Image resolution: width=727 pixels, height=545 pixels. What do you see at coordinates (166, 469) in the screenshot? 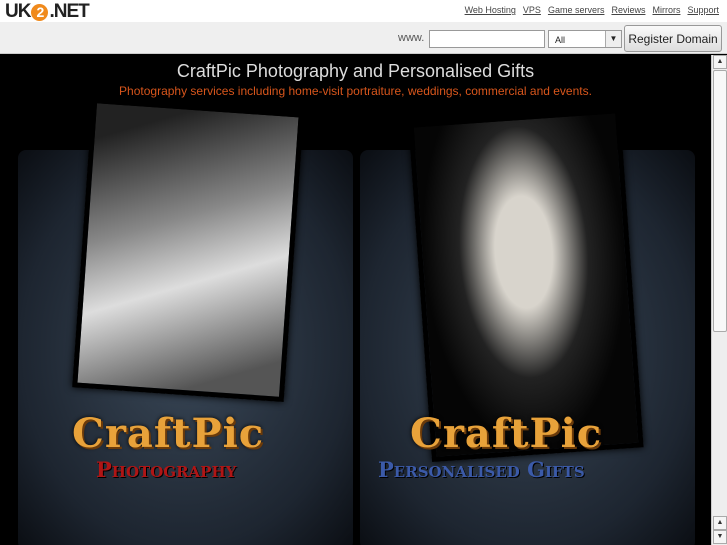
I see `photography-tagline: Photography` at bounding box center [166, 469].